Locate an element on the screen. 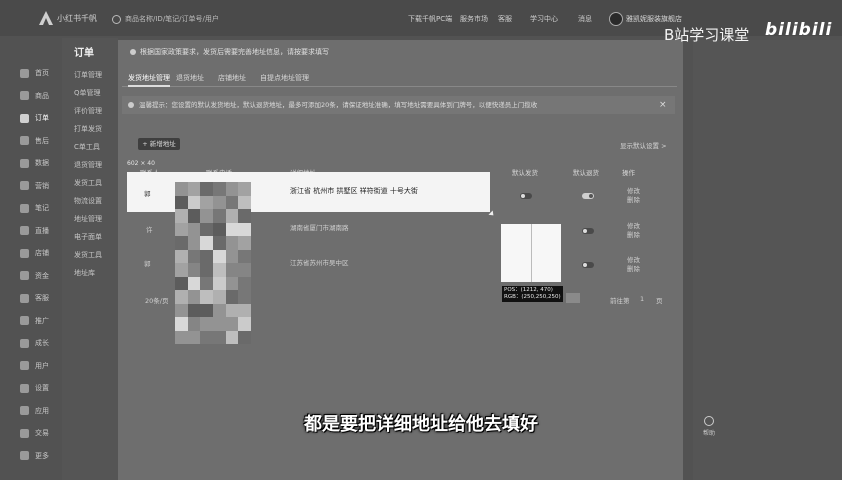 The height and width of the screenshot is (480, 842). topnav-messages: 消息 is located at coordinates (585, 19).